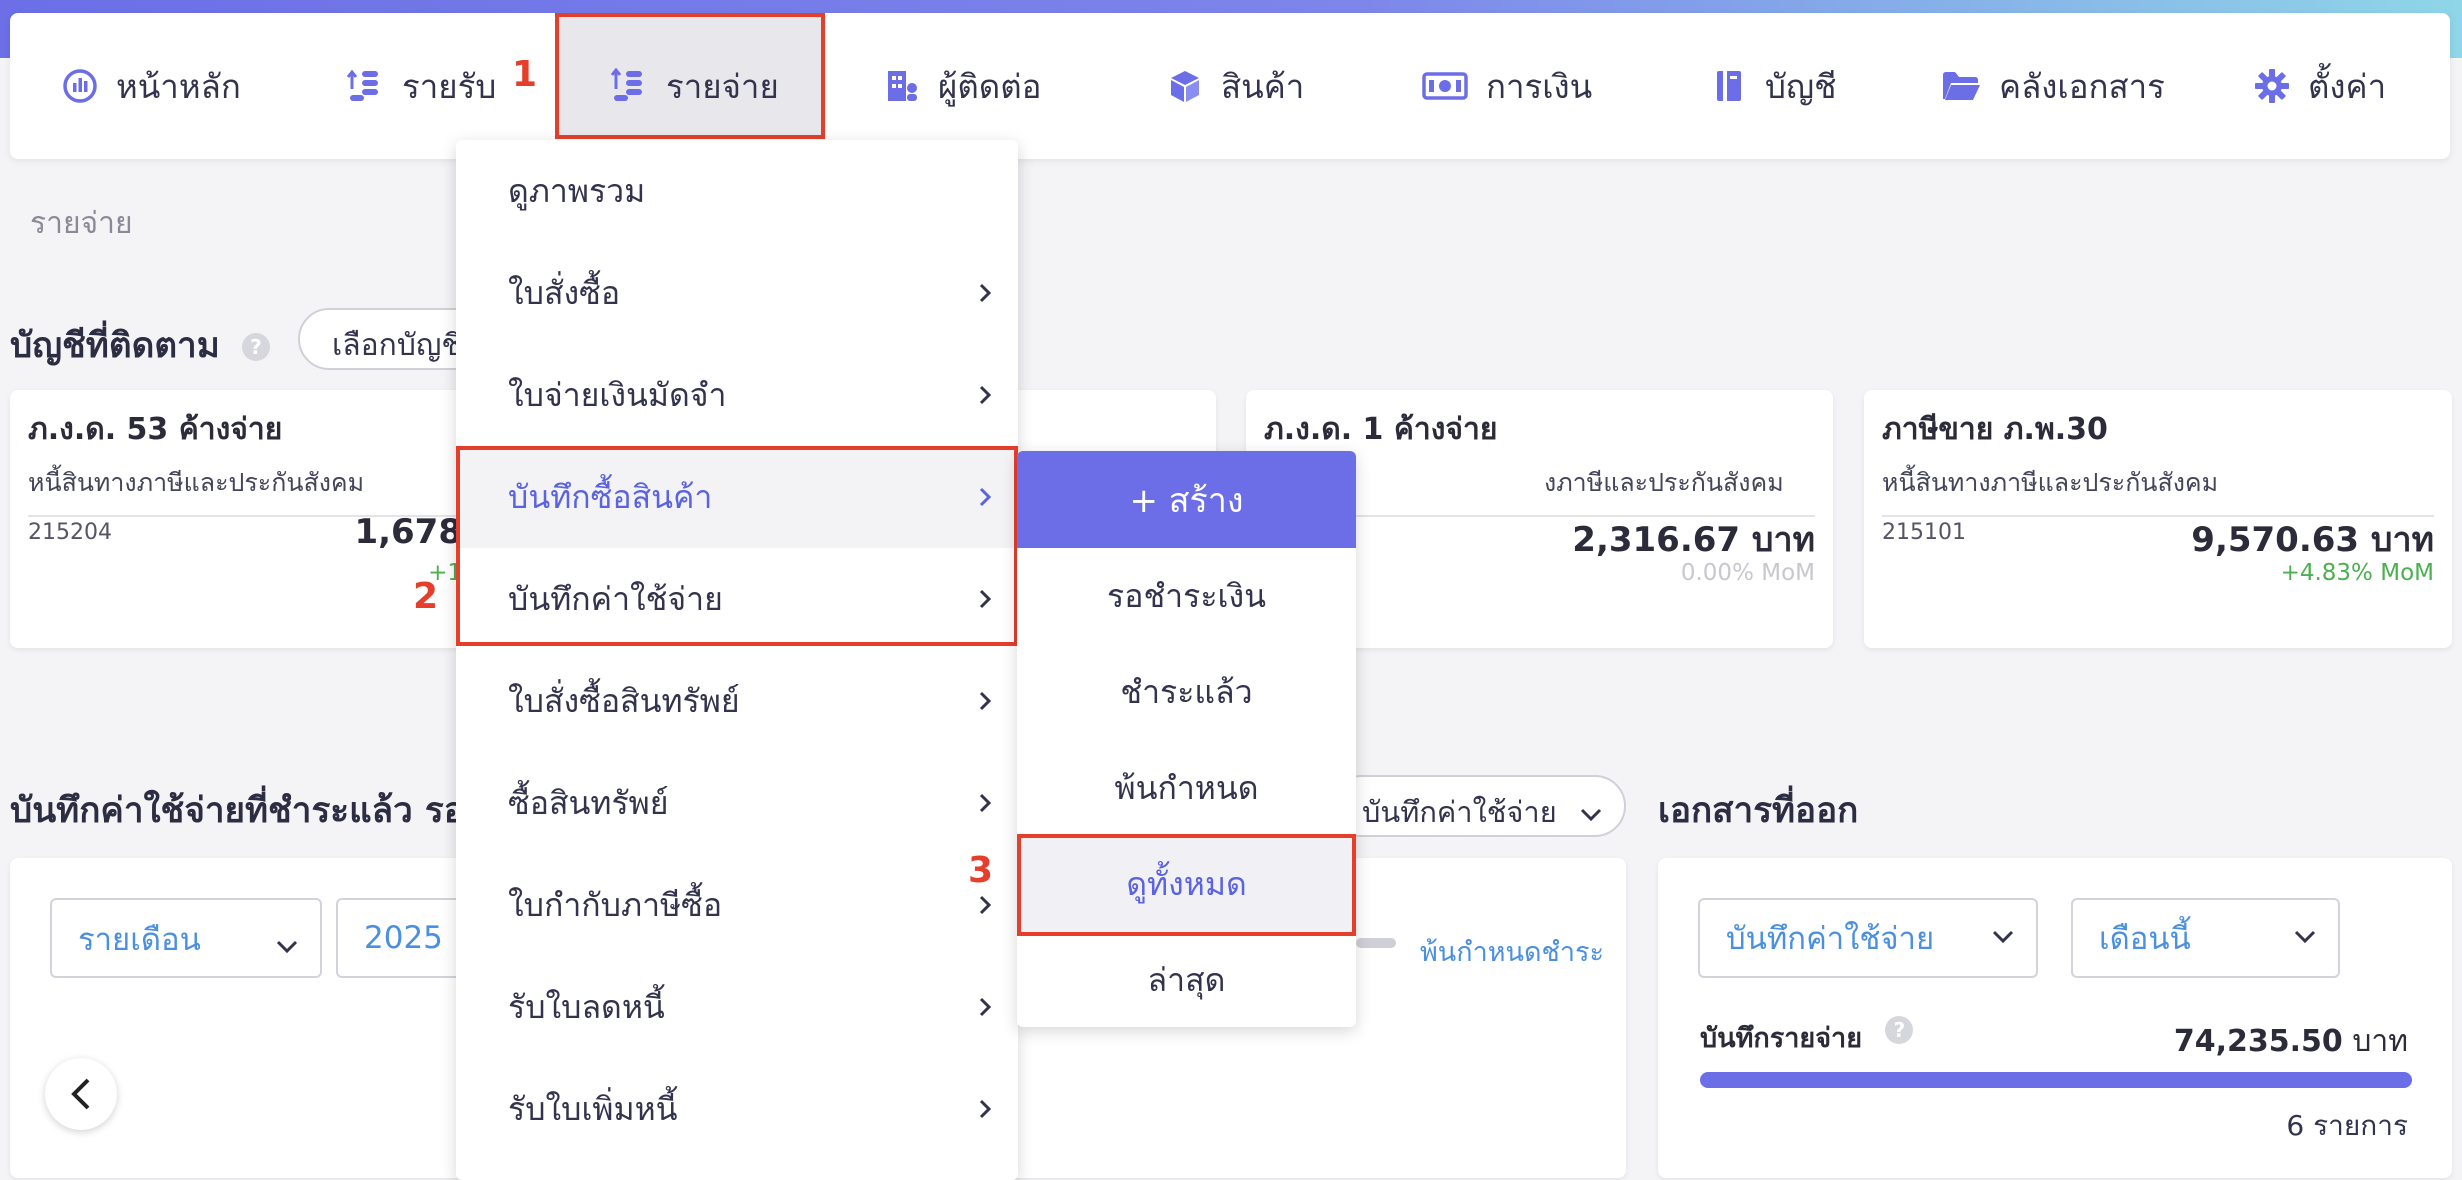 The height and width of the screenshot is (1180, 2462). Describe the element at coordinates (588, 802) in the screenshot. I see `menu-item-label: ซื้อสินทรัพย์` at that location.